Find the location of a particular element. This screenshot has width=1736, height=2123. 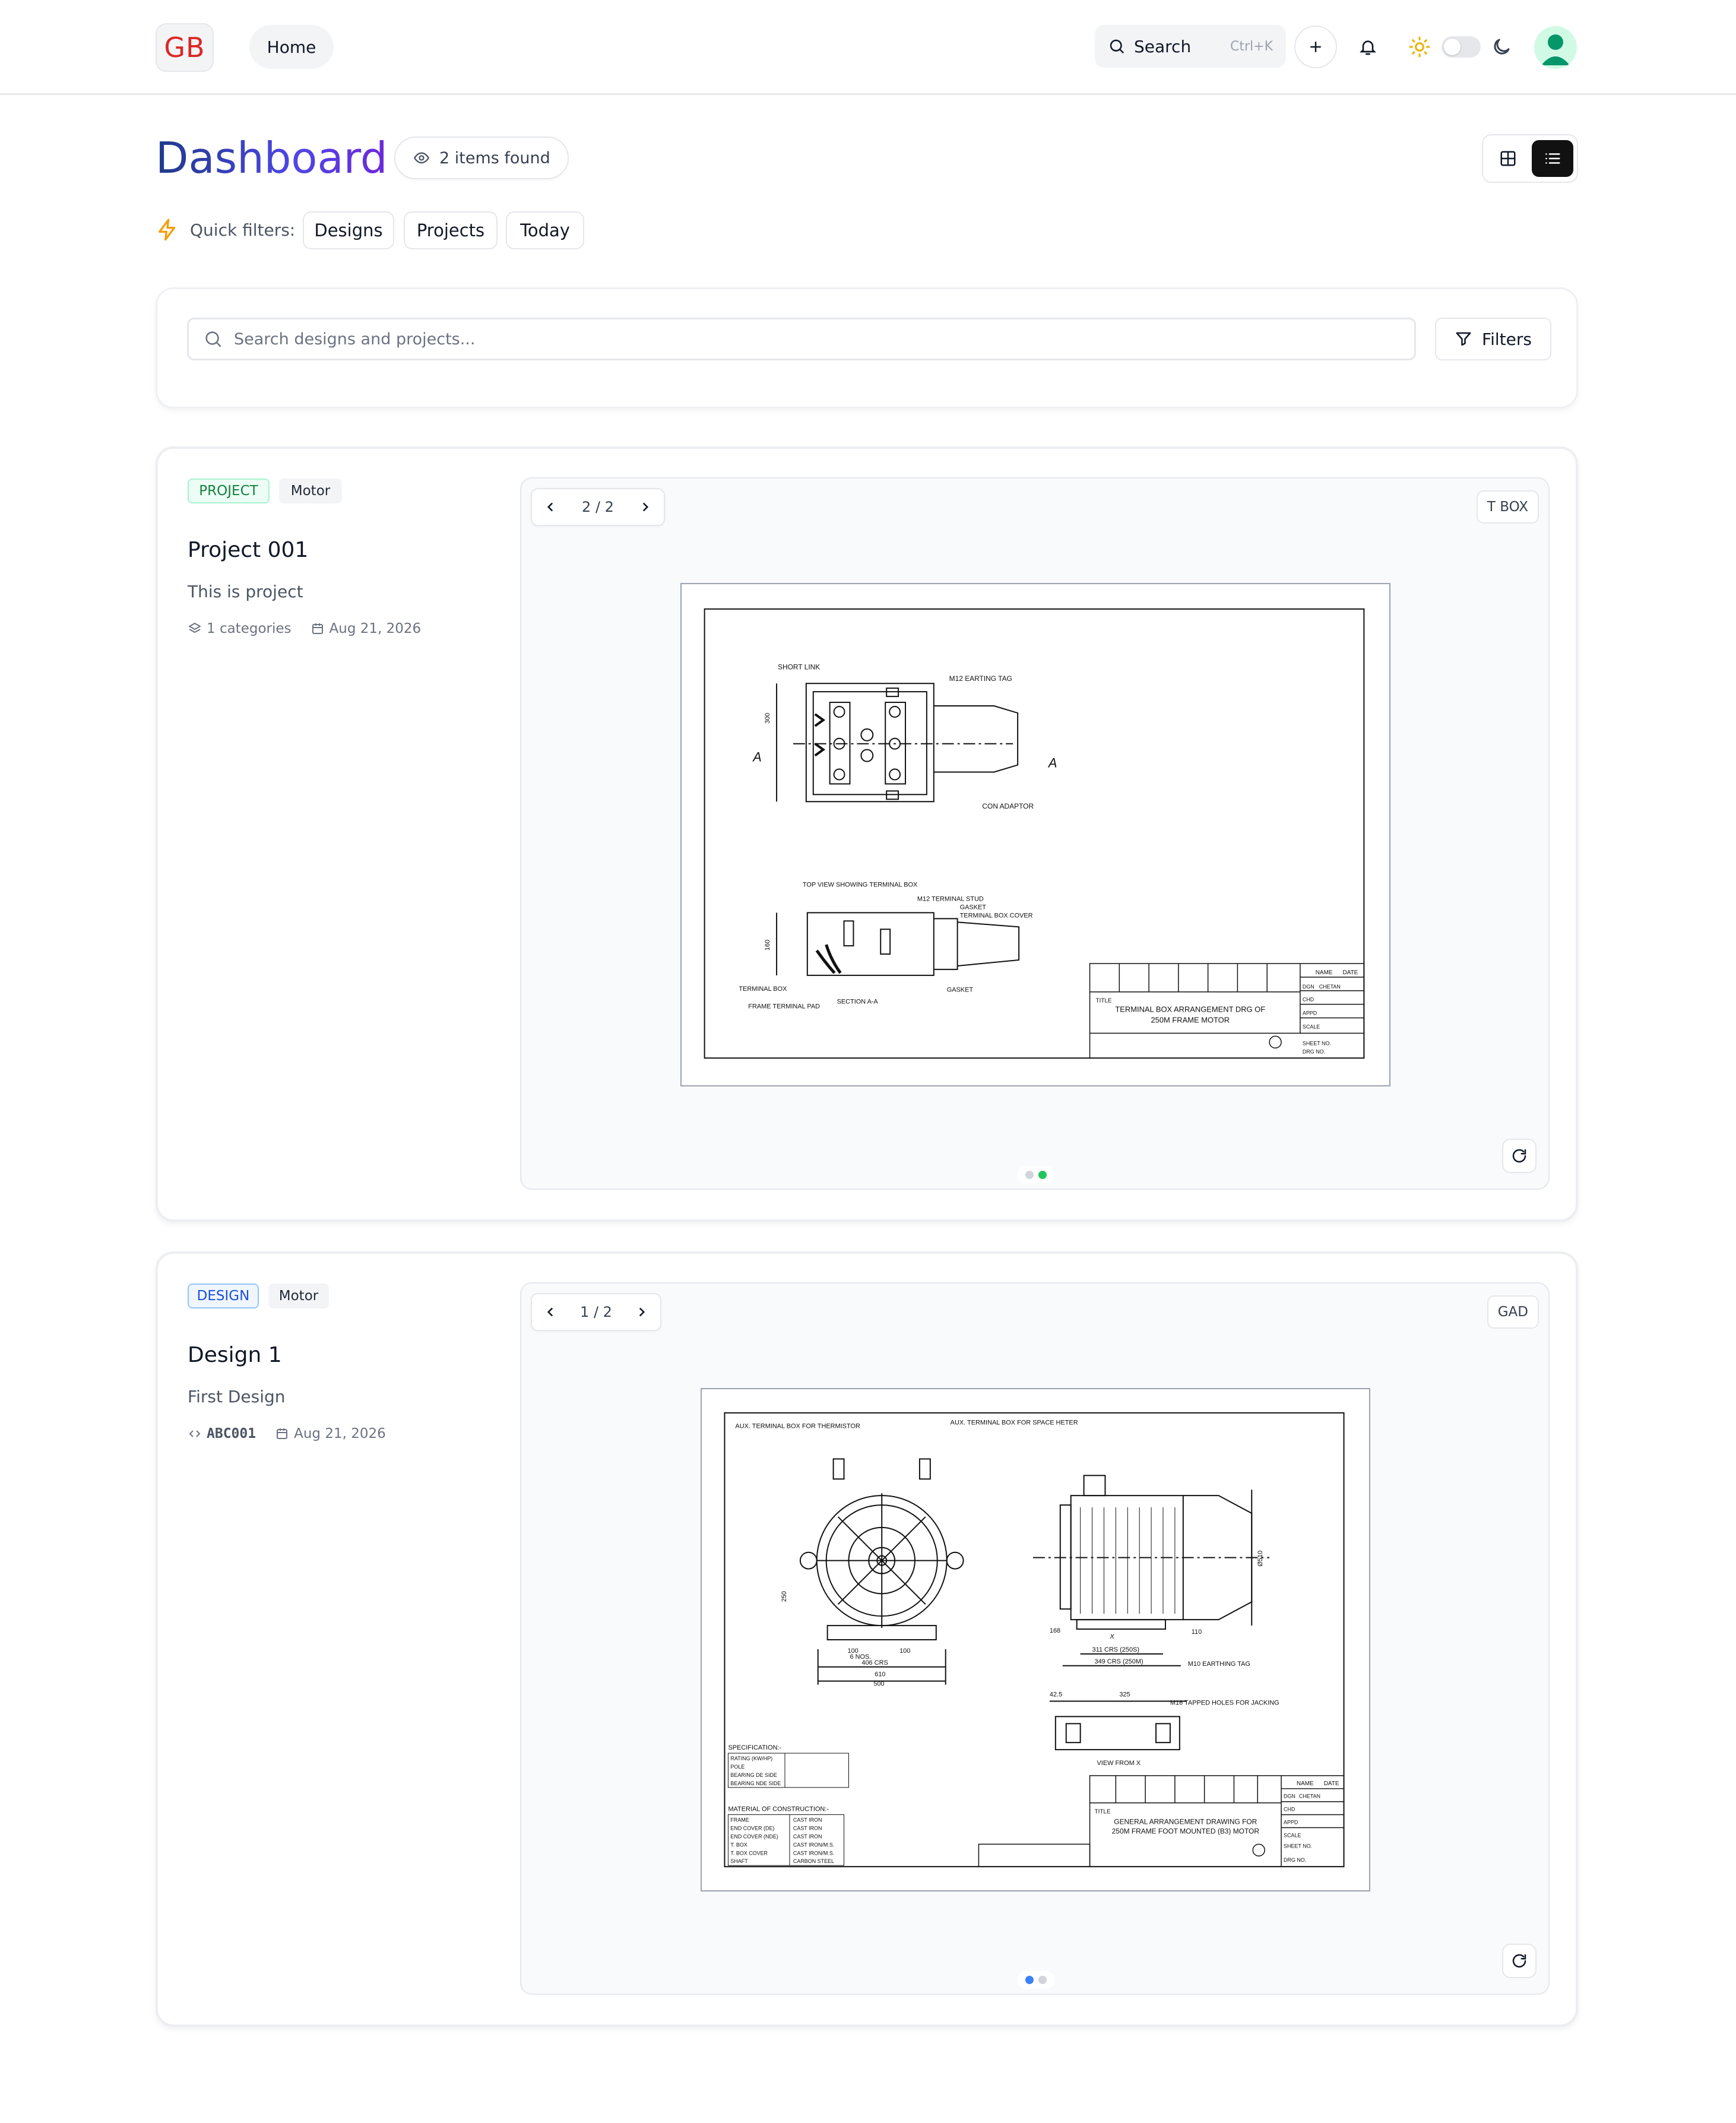

search-input is located at coordinates (798, 338).